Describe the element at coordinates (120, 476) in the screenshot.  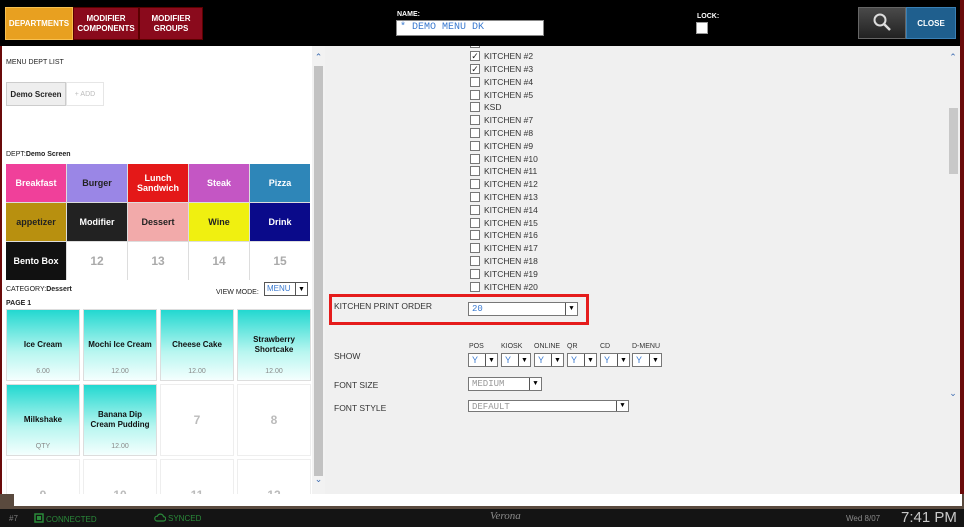
I see `menu-item-button: 10` at that location.